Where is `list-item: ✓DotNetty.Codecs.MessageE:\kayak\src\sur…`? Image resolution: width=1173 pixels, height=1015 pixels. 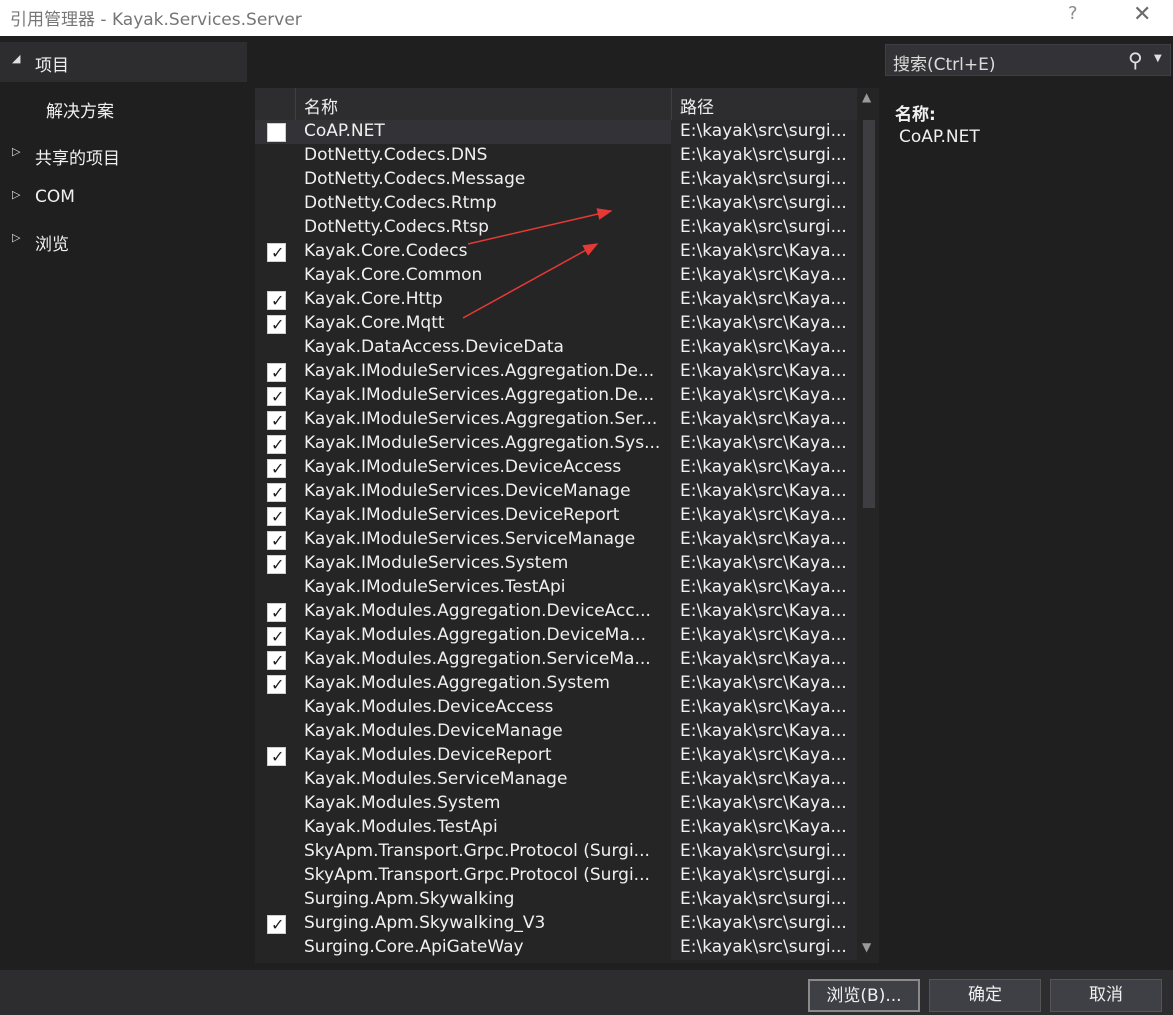 list-item: ✓DotNetty.Codecs.MessageE:\kayak\src\sur… is located at coordinates (556, 180).